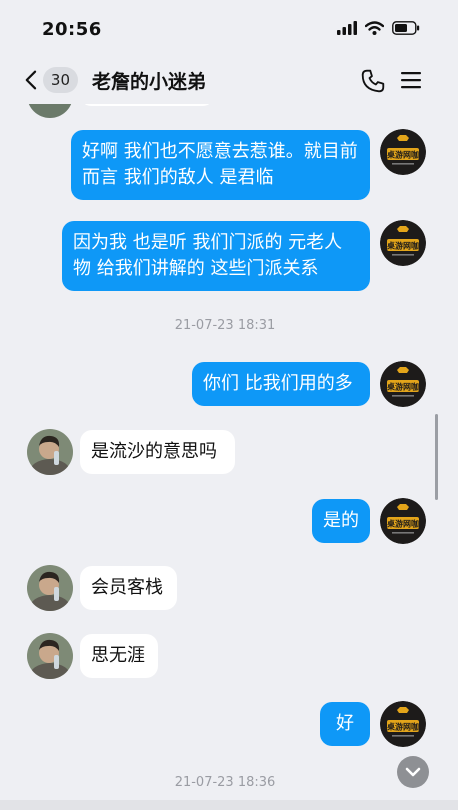  Describe the element at coordinates (229, 805) in the screenshot. I see `bottom-bar` at that location.